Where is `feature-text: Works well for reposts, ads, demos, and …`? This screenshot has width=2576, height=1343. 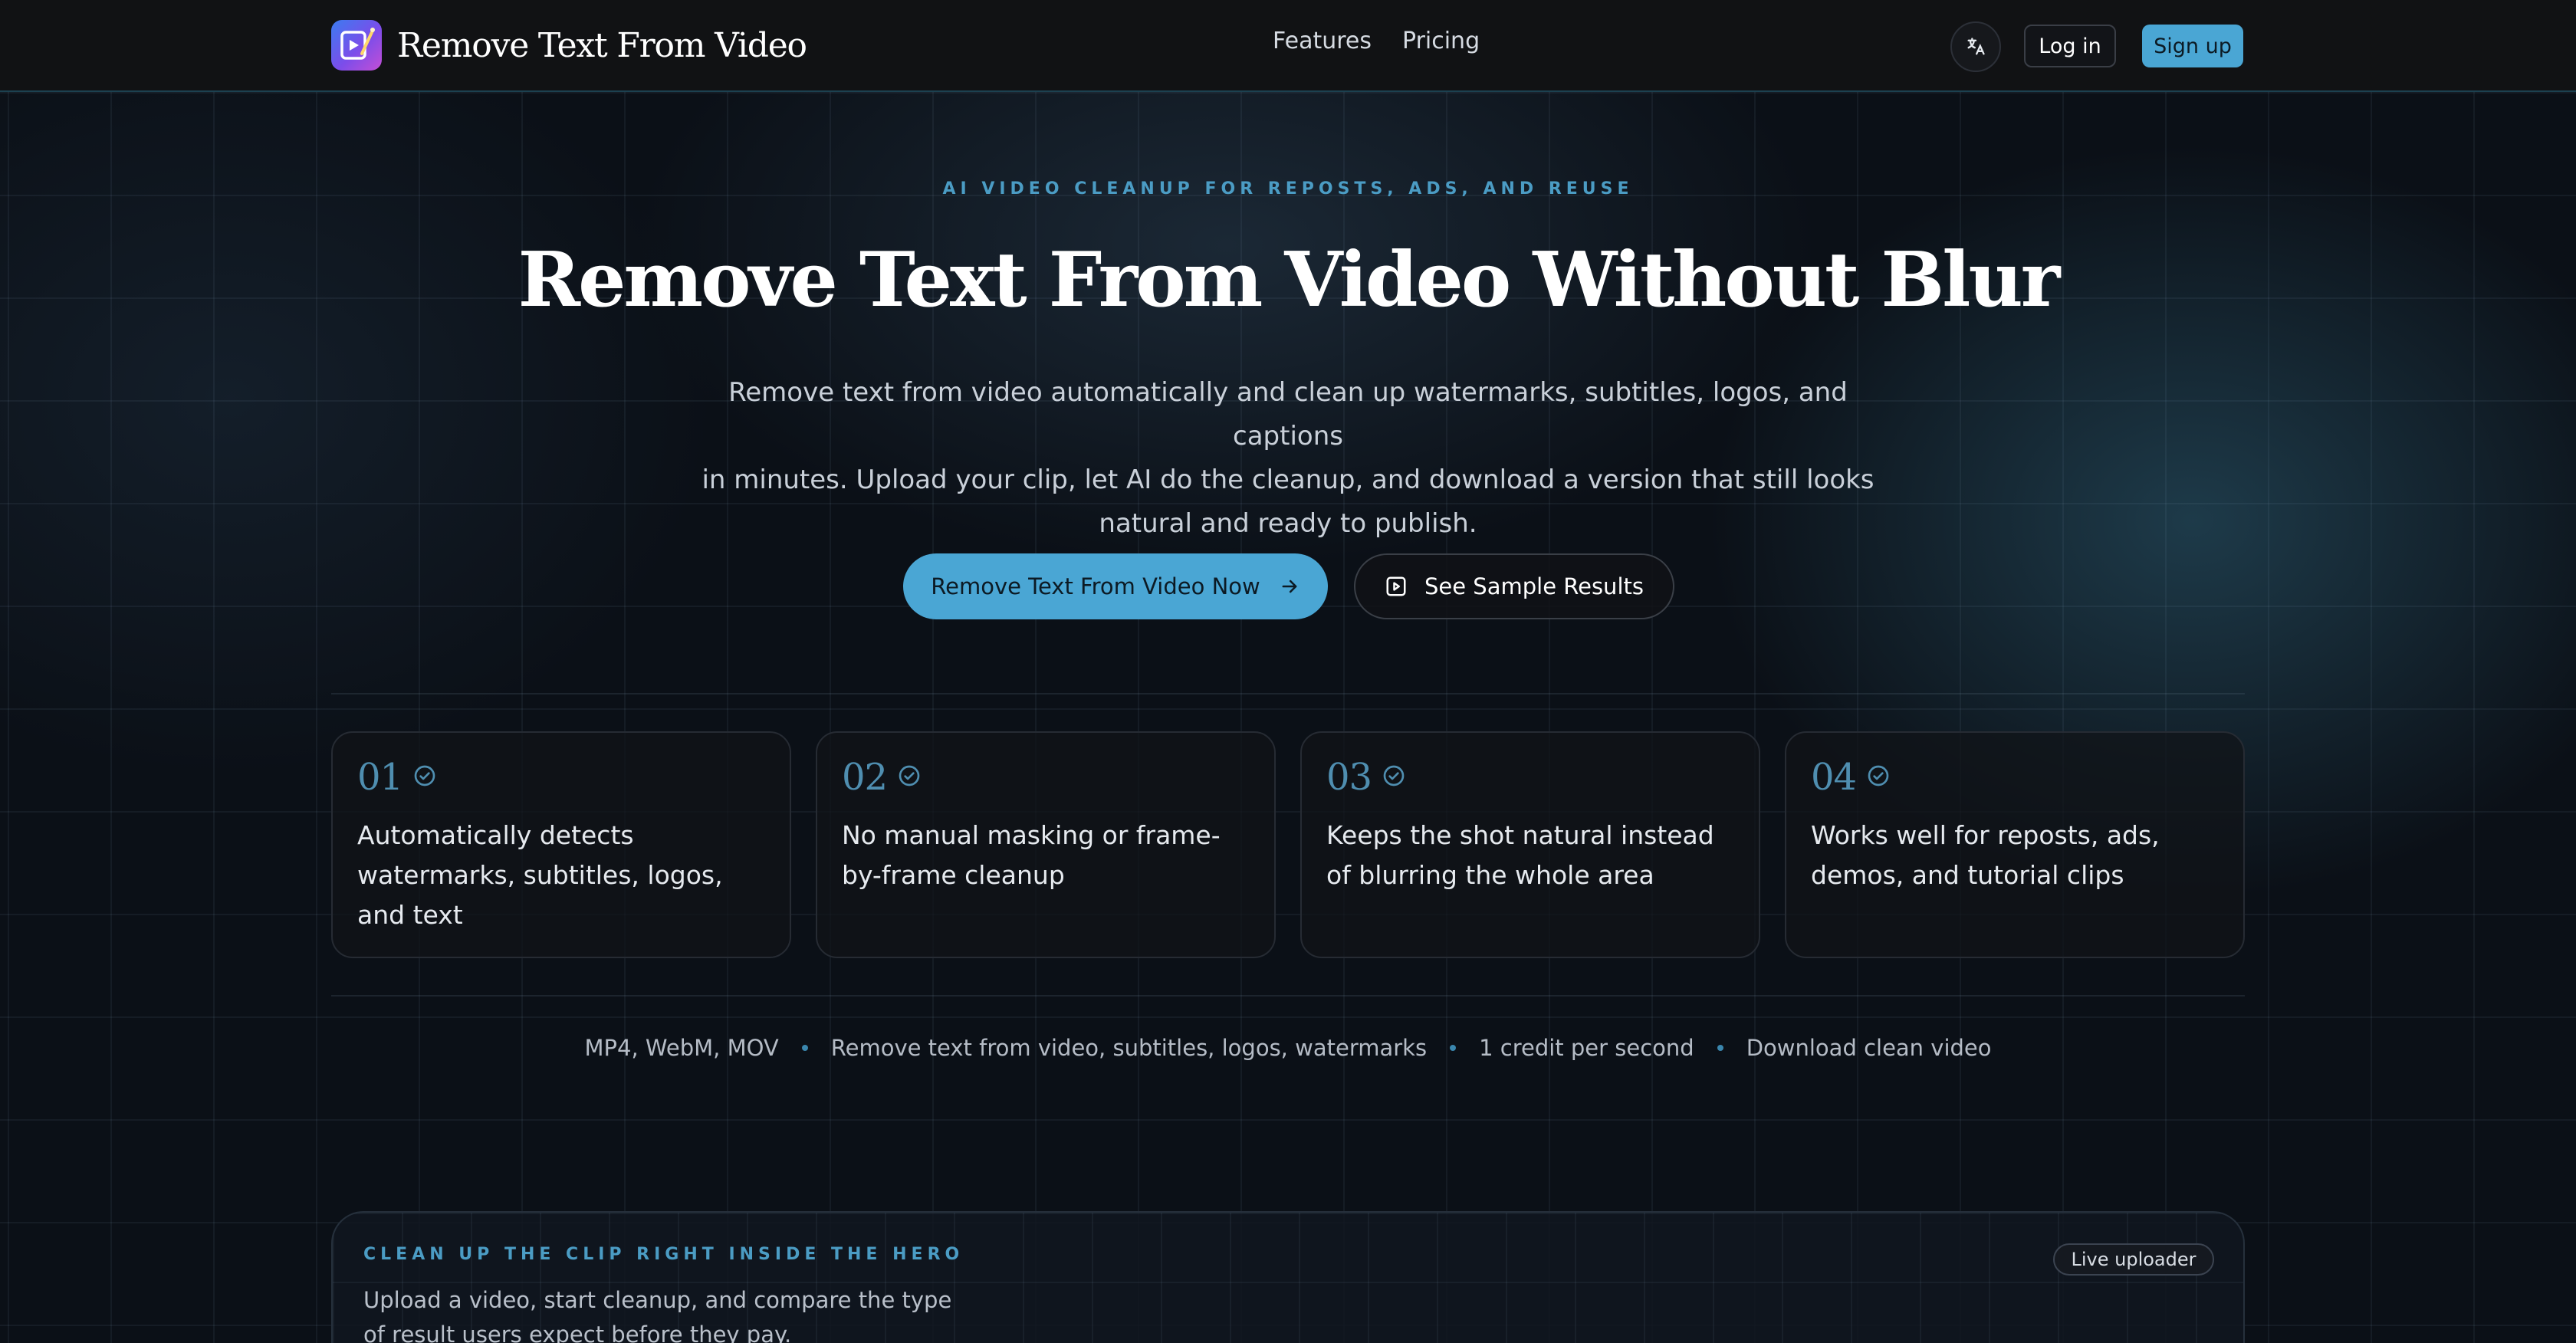
feature-text: Works well for reposts, ads, demos, and … is located at coordinates (1985, 855).